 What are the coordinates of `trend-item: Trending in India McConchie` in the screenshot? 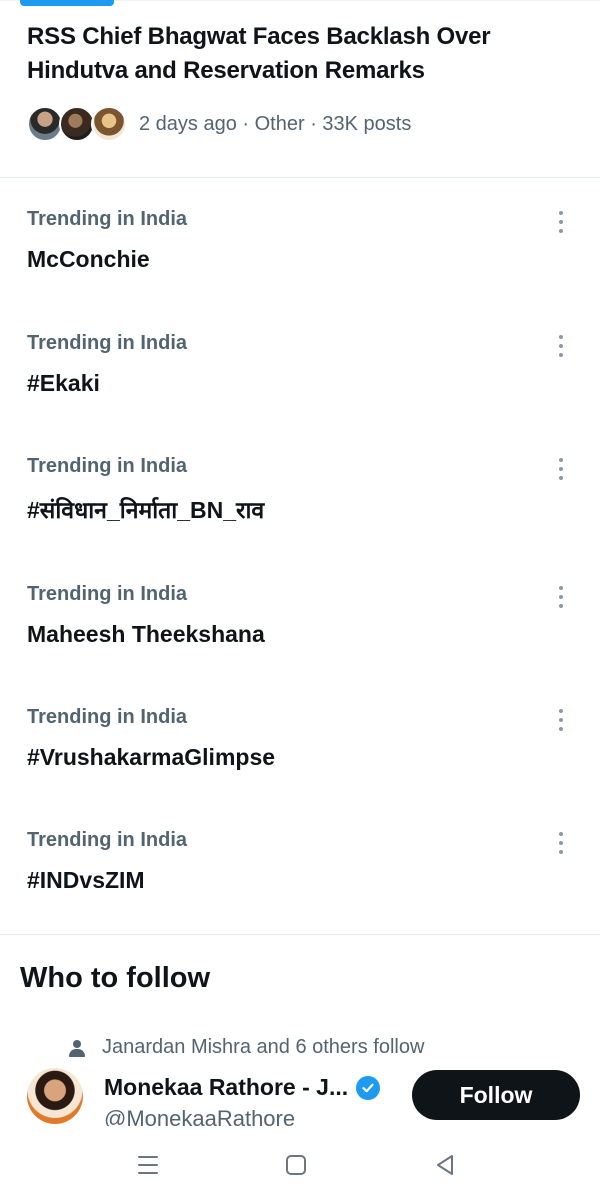 It's located at (305, 258).